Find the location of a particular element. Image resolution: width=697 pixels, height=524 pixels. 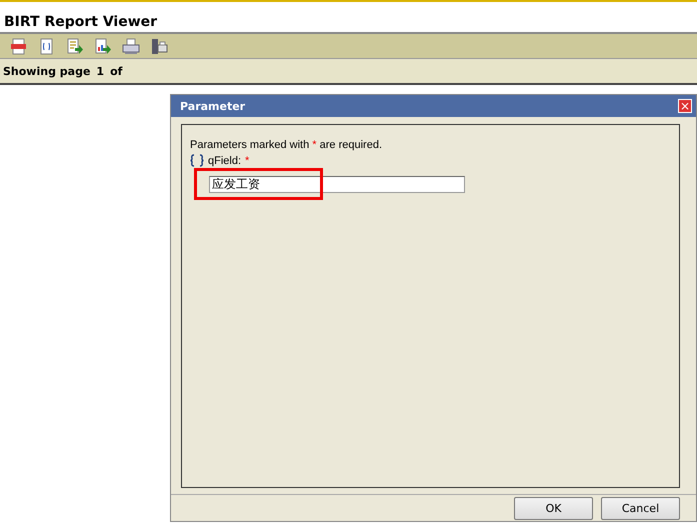

app-title: BIRT Report Viewer is located at coordinates (80, 22).